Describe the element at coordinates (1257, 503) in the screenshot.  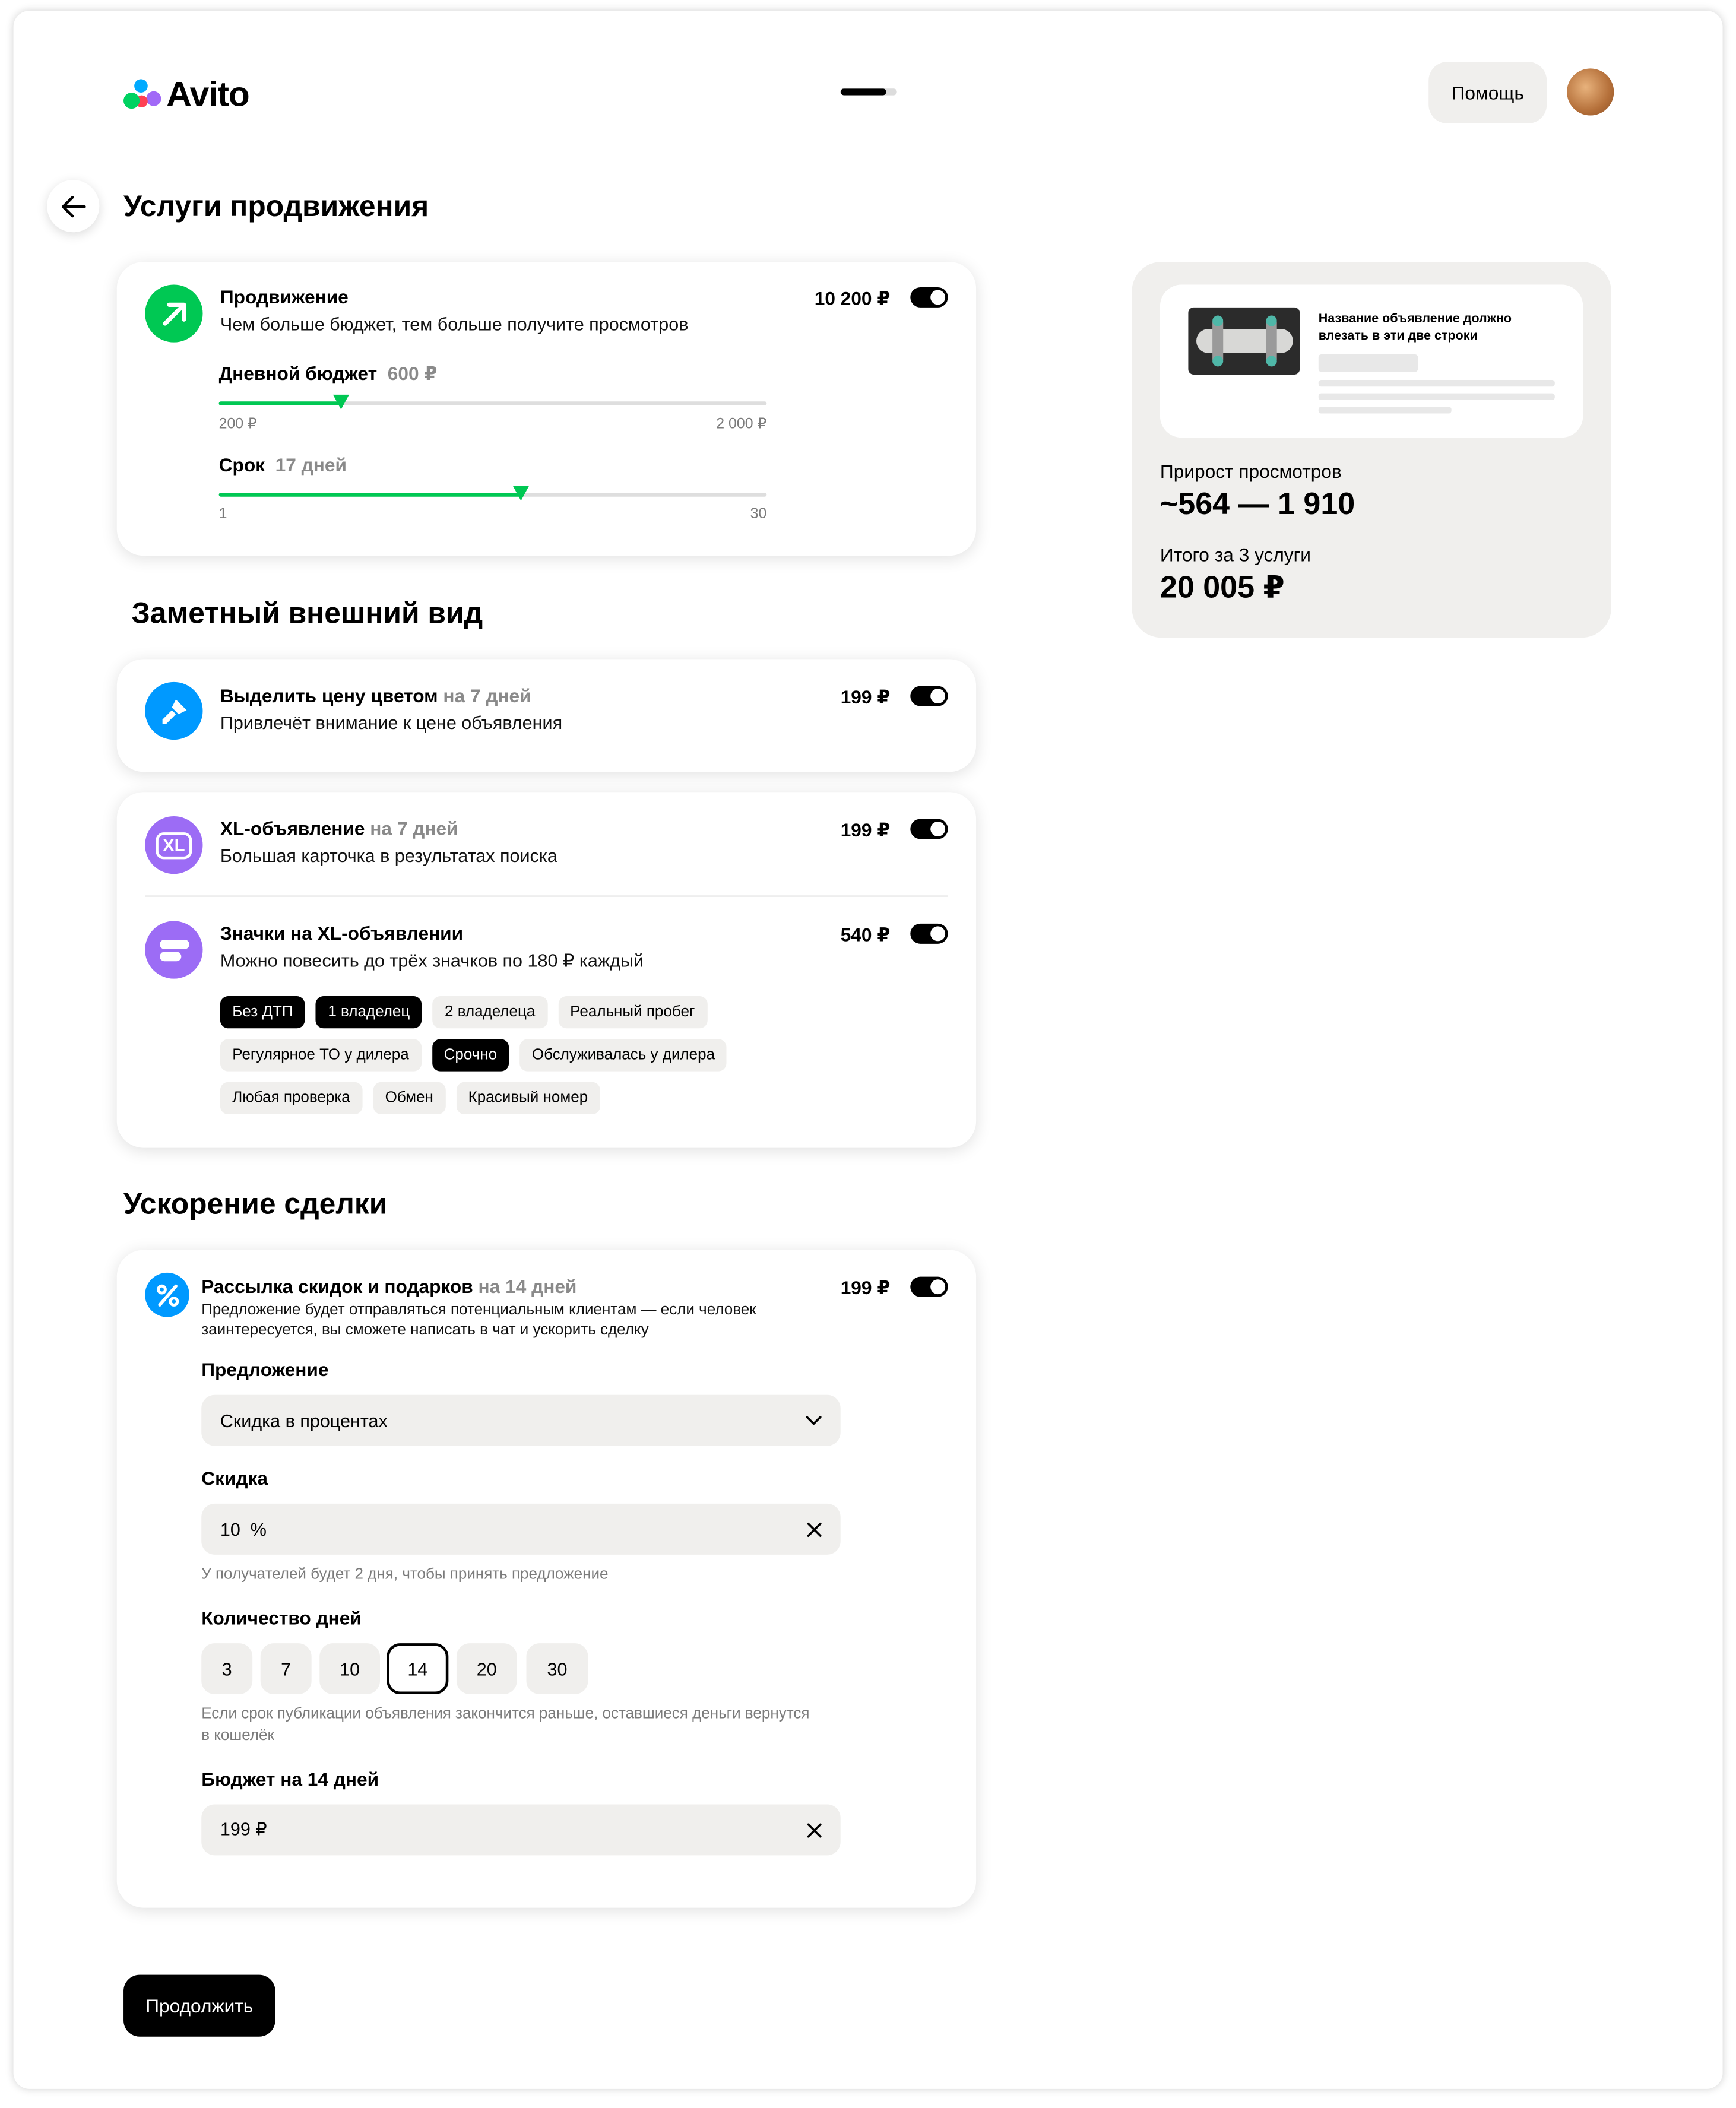
I see `views-value: ~564 — 1 910` at that location.